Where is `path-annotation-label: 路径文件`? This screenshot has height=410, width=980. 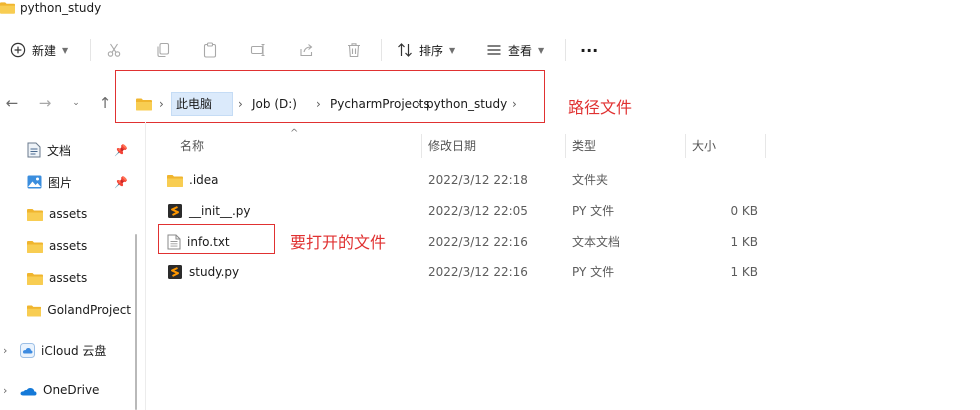
path-annotation-label: 路径文件 is located at coordinates (600, 107).